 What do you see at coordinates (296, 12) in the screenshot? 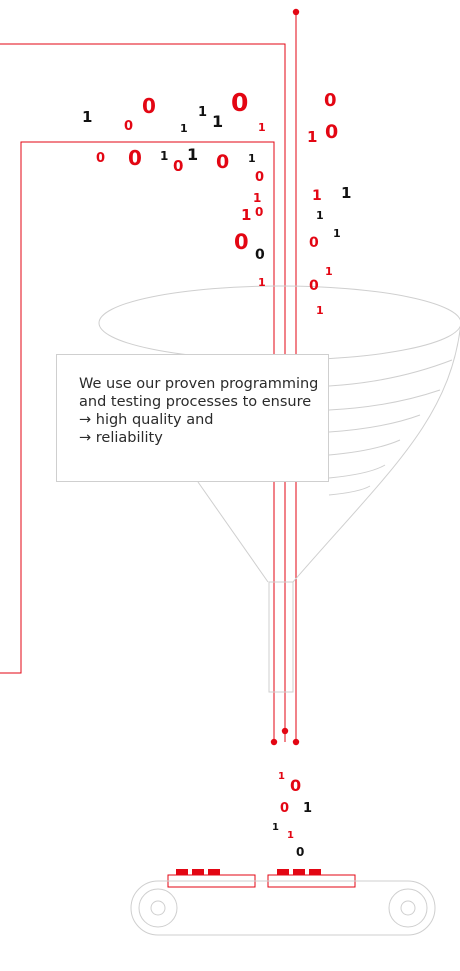
I see `top-pipe-dot` at bounding box center [296, 12].